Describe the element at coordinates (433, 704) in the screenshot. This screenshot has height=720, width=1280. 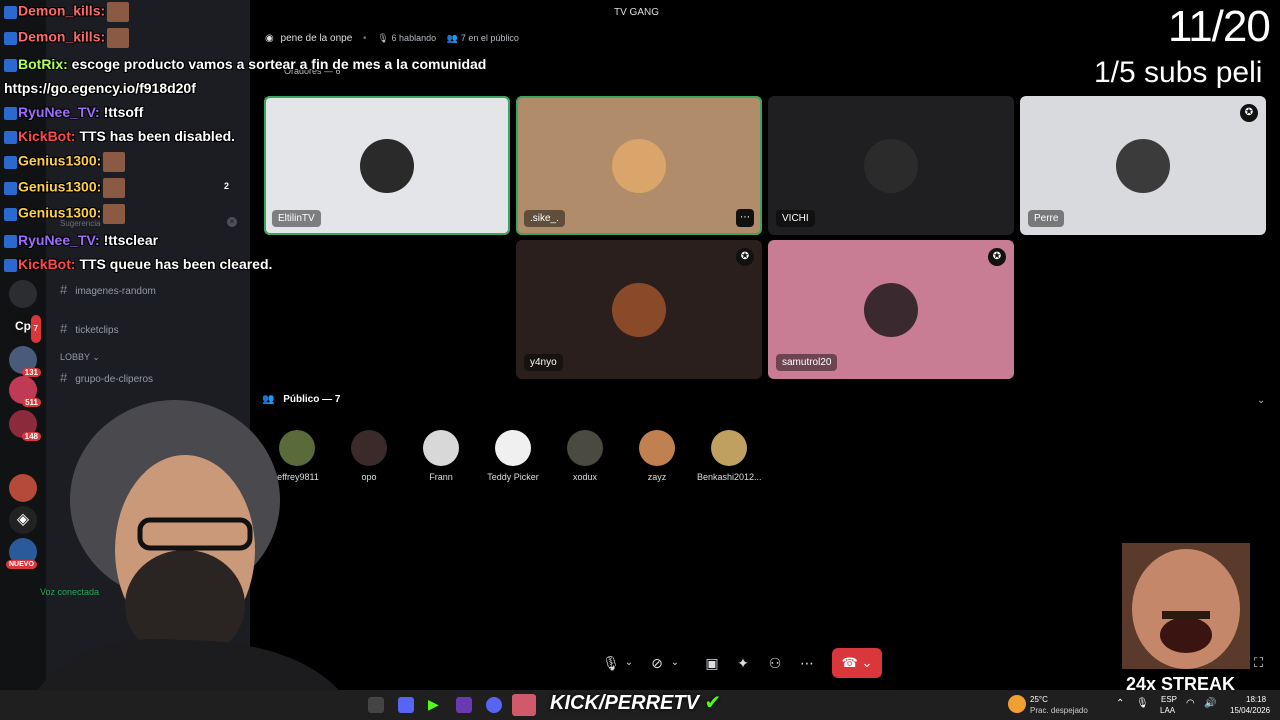
I see `play-icon: ▶` at that location.